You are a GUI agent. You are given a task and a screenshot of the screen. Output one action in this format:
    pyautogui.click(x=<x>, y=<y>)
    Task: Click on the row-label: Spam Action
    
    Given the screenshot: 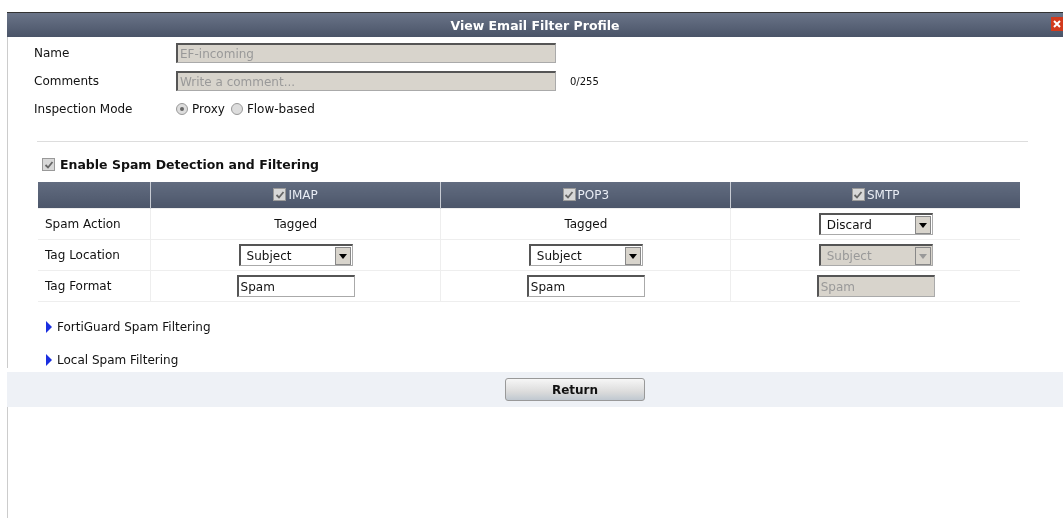 What is the action you would take?
    pyautogui.click(x=83, y=224)
    